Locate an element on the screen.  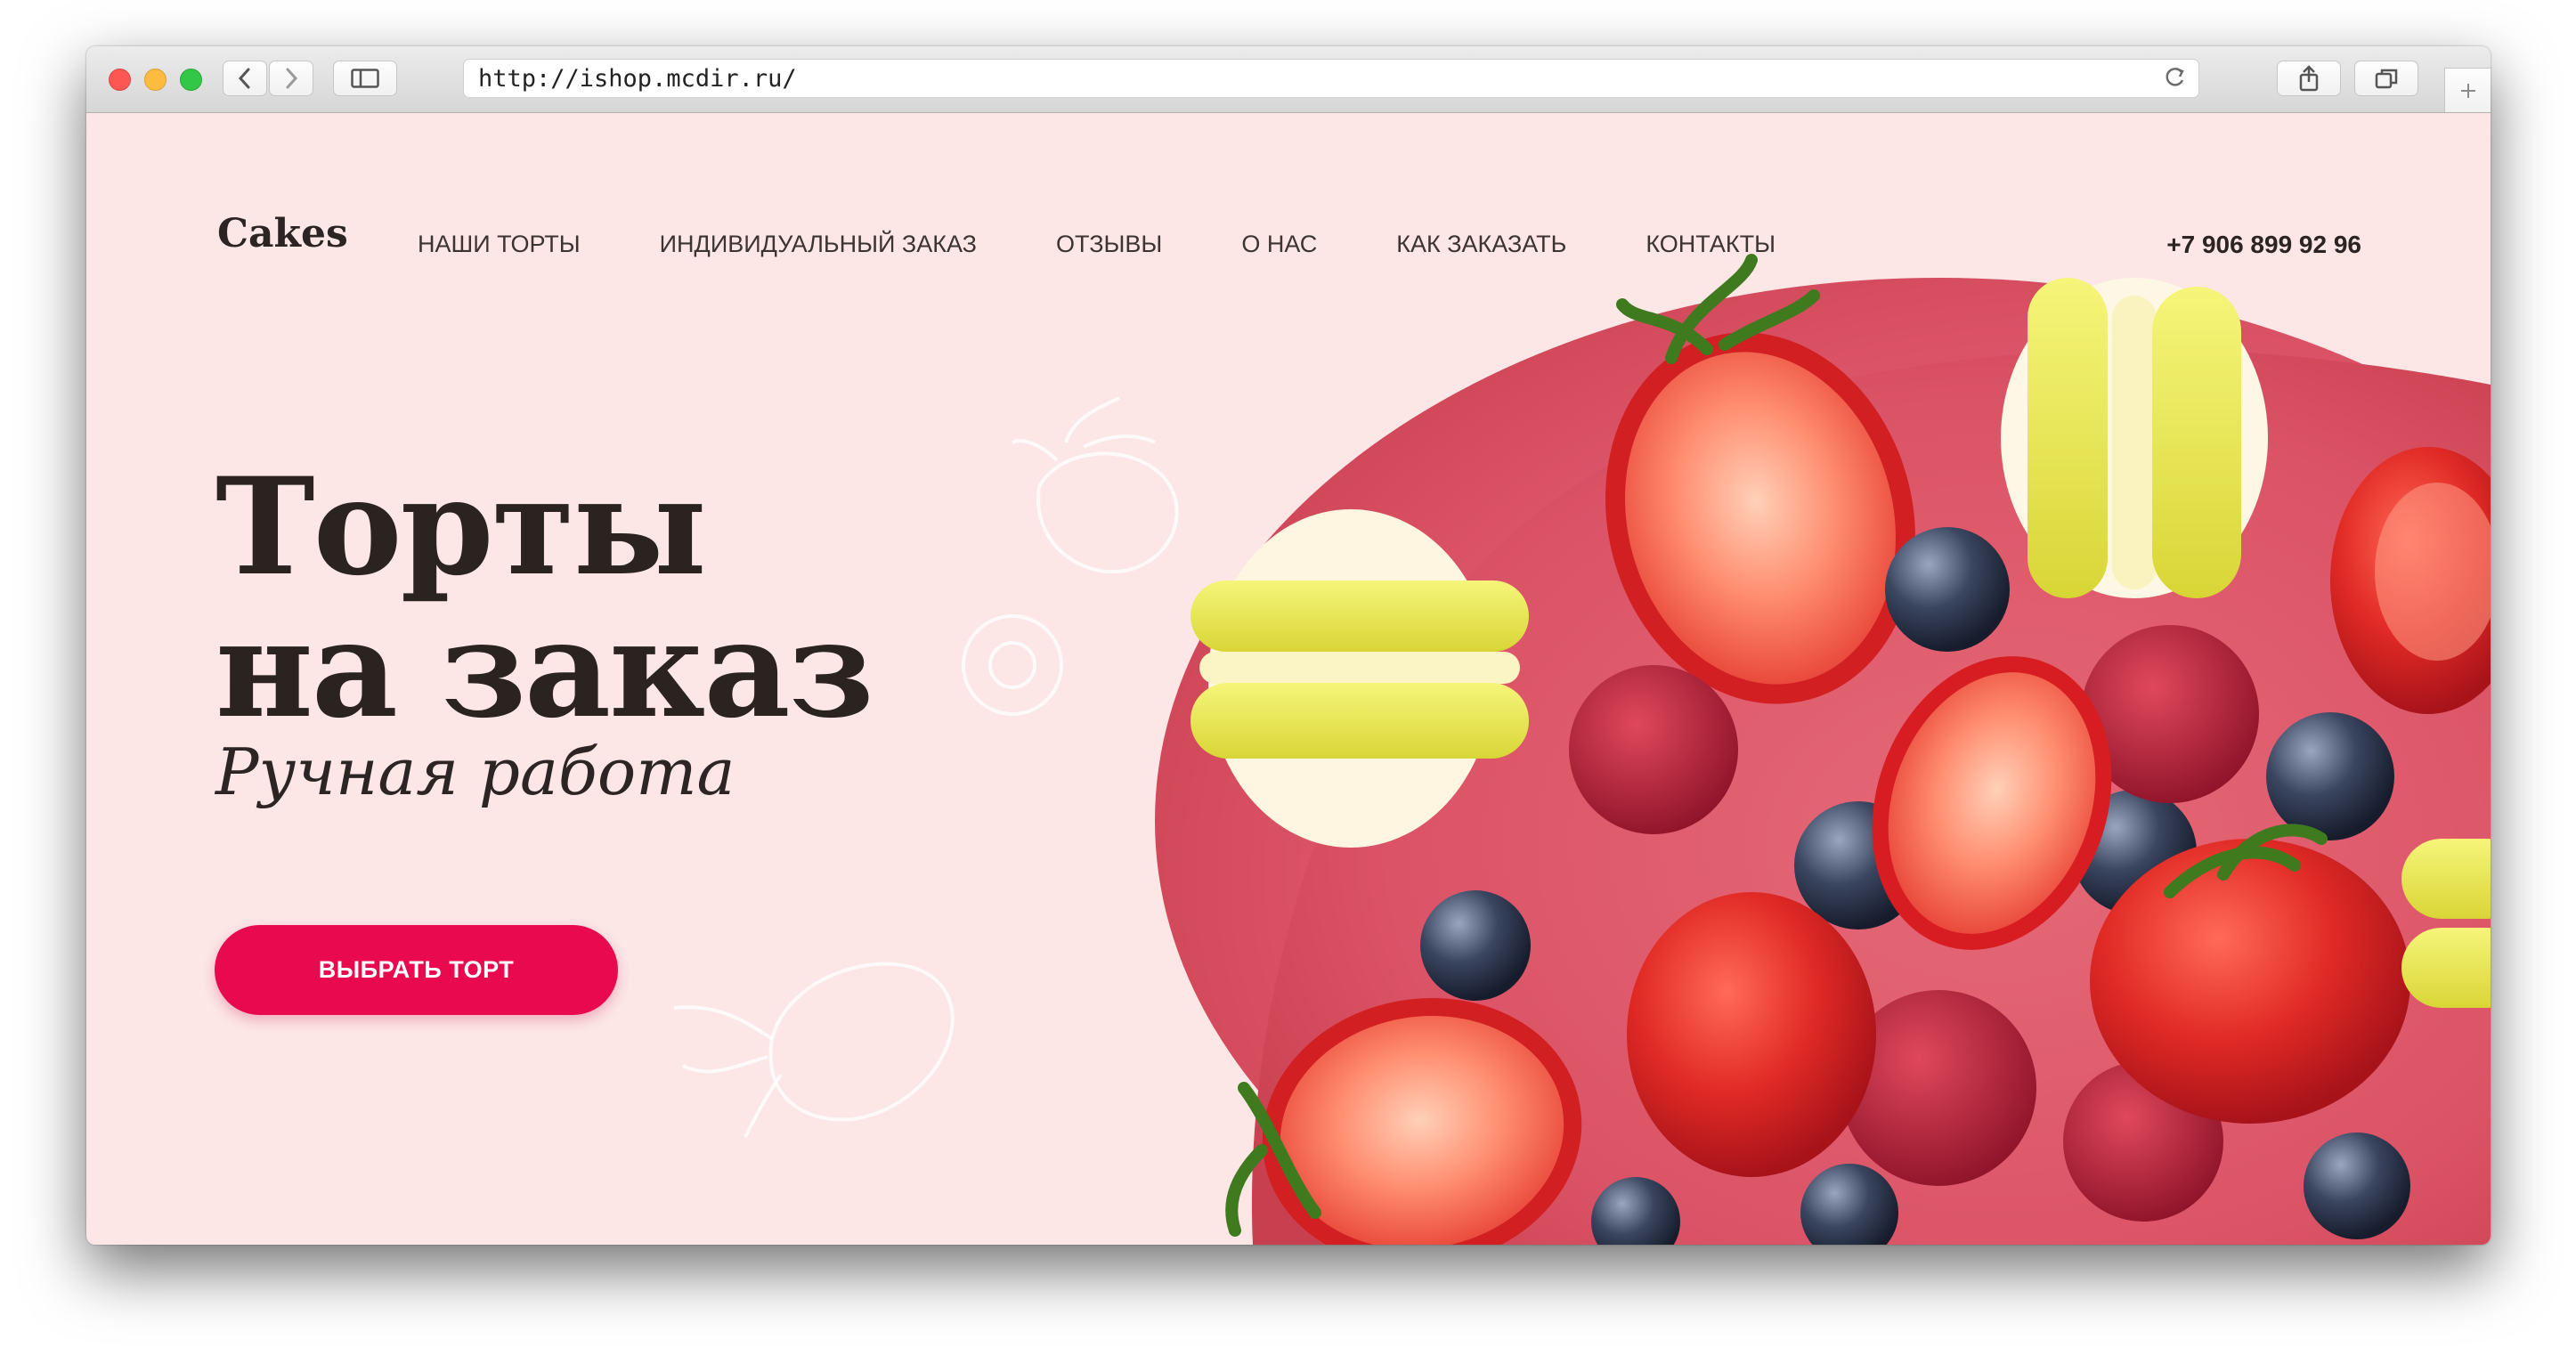
sidebar-icon is located at coordinates (365, 78).